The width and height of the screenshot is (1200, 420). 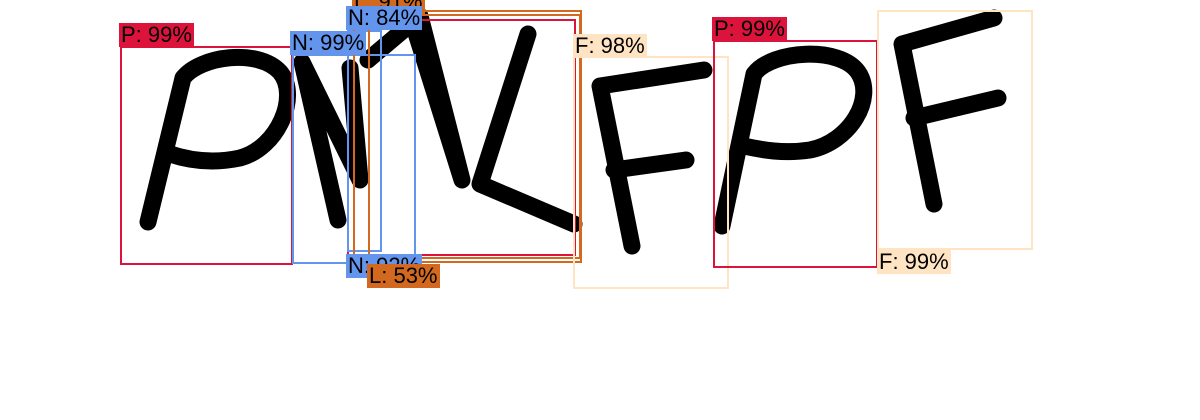 I want to click on detection-label: N: 99%, so click(x=328, y=42).